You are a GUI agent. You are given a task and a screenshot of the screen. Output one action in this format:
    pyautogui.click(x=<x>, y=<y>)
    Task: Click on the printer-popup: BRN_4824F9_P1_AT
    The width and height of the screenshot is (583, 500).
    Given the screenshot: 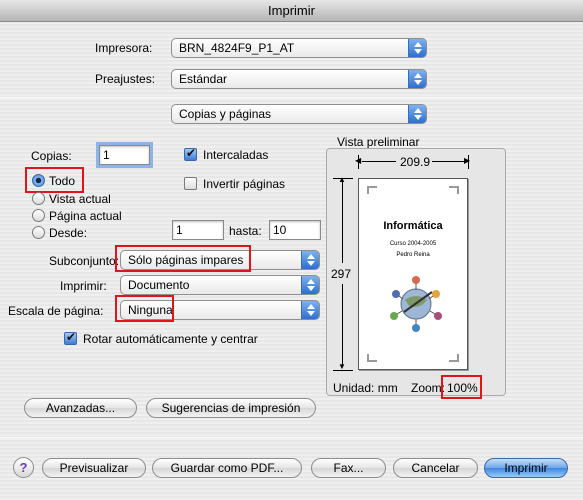 What is the action you would take?
    pyautogui.click(x=299, y=48)
    